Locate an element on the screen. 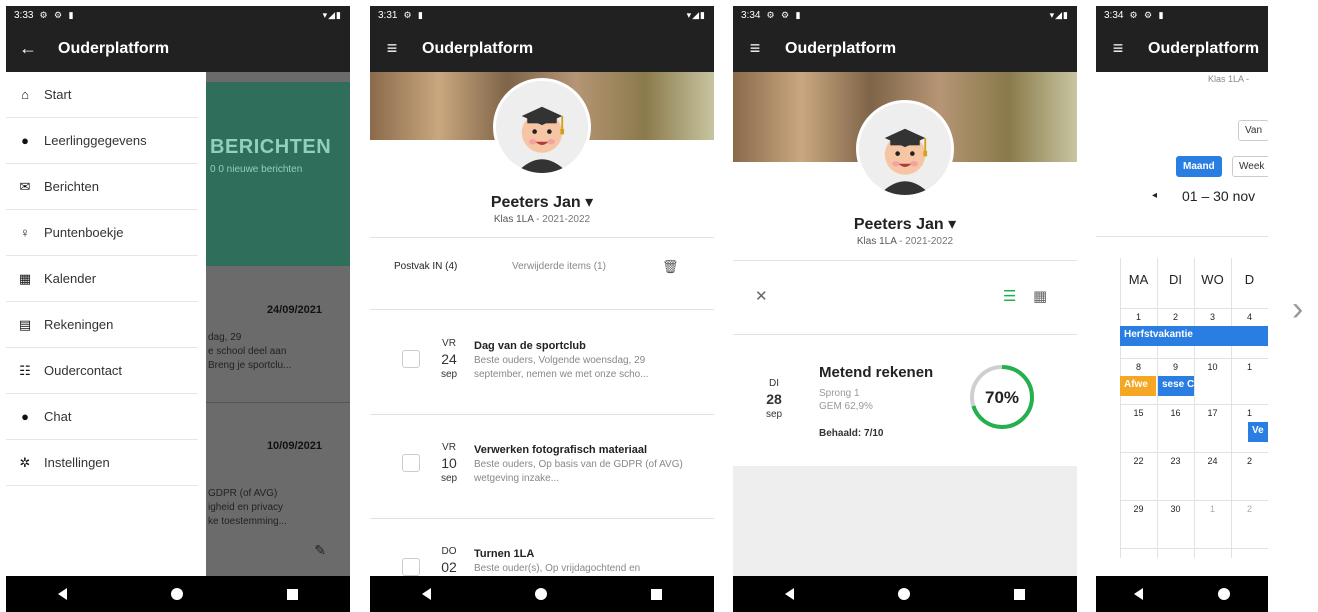 Image resolution: width=1318 pixels, height=612 pixels. calendar-day: 10 is located at coordinates (1212, 367).